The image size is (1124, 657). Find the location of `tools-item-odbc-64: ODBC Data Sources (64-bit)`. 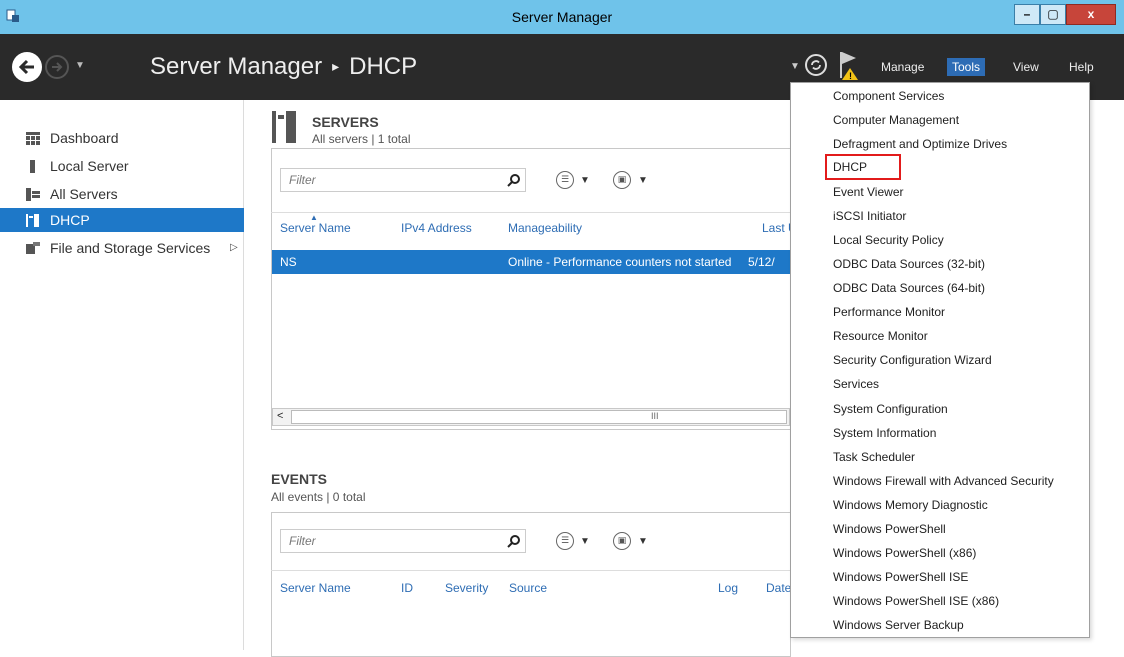

tools-item-odbc-64: ODBC Data Sources (64-bit) is located at coordinates (958, 288).